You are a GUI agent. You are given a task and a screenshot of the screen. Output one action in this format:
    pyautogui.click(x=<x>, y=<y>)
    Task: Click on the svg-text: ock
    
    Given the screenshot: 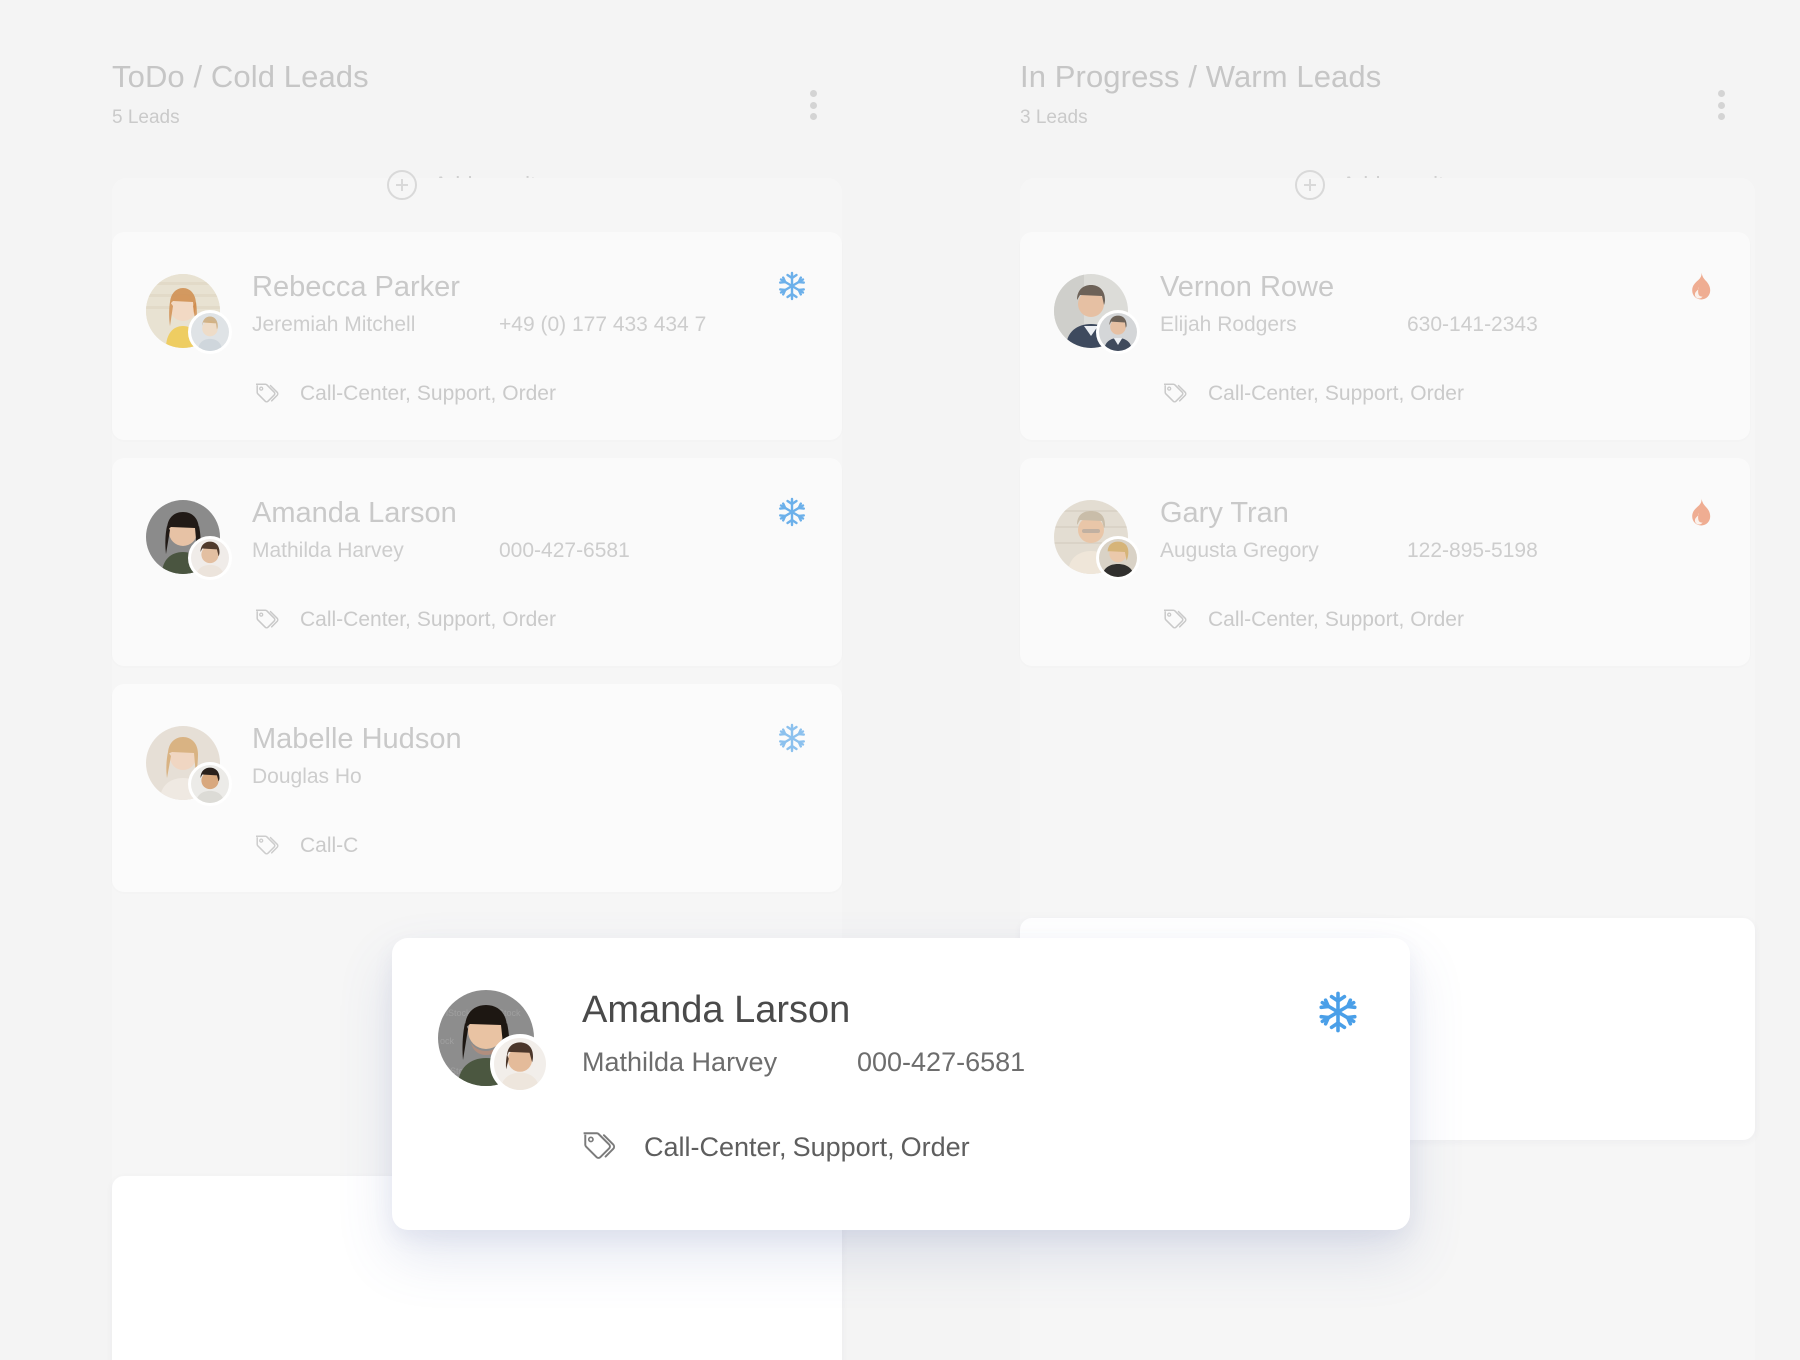 What is the action you would take?
    pyautogui.click(x=447, y=1041)
    